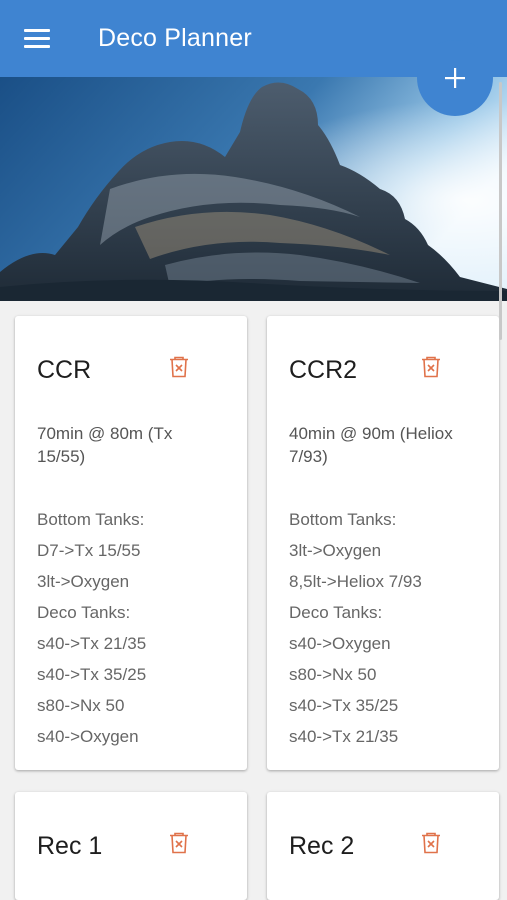  What do you see at coordinates (371, 445) in the screenshot?
I see `dive-summary: 40min @ 90m (Heliox 7/93)` at bounding box center [371, 445].